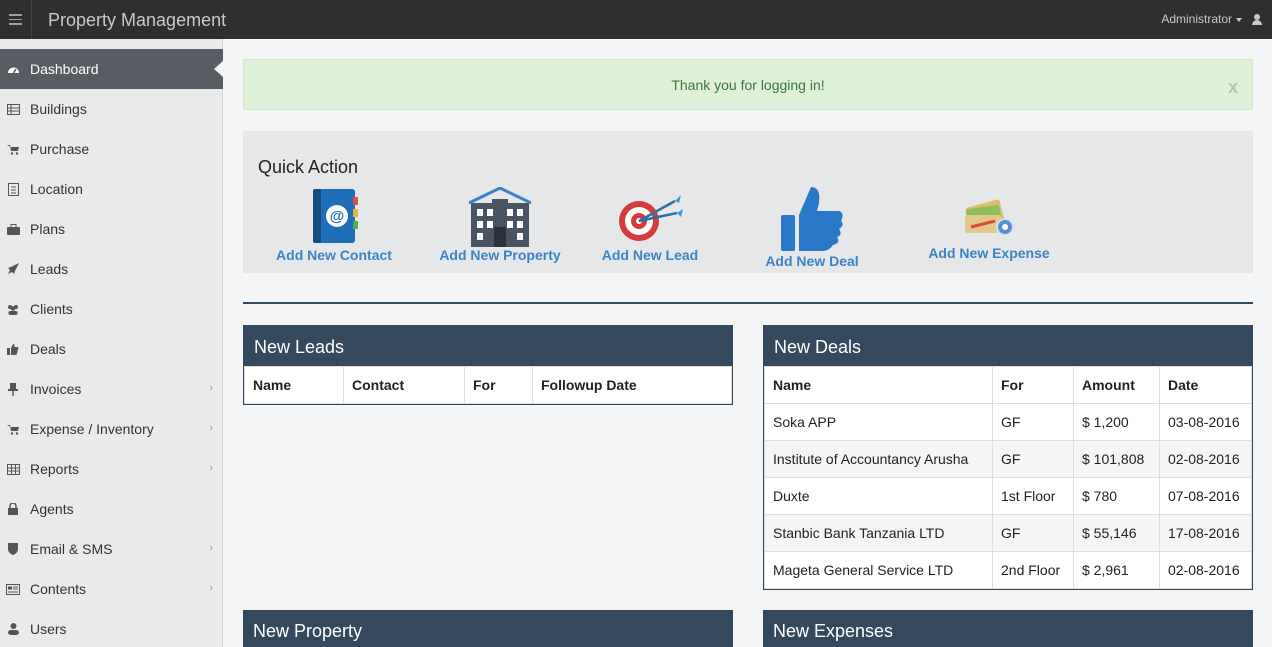 This screenshot has width=1272, height=647. What do you see at coordinates (1116, 570) in the screenshot?
I see `deal-amount: $ 2,961` at bounding box center [1116, 570].